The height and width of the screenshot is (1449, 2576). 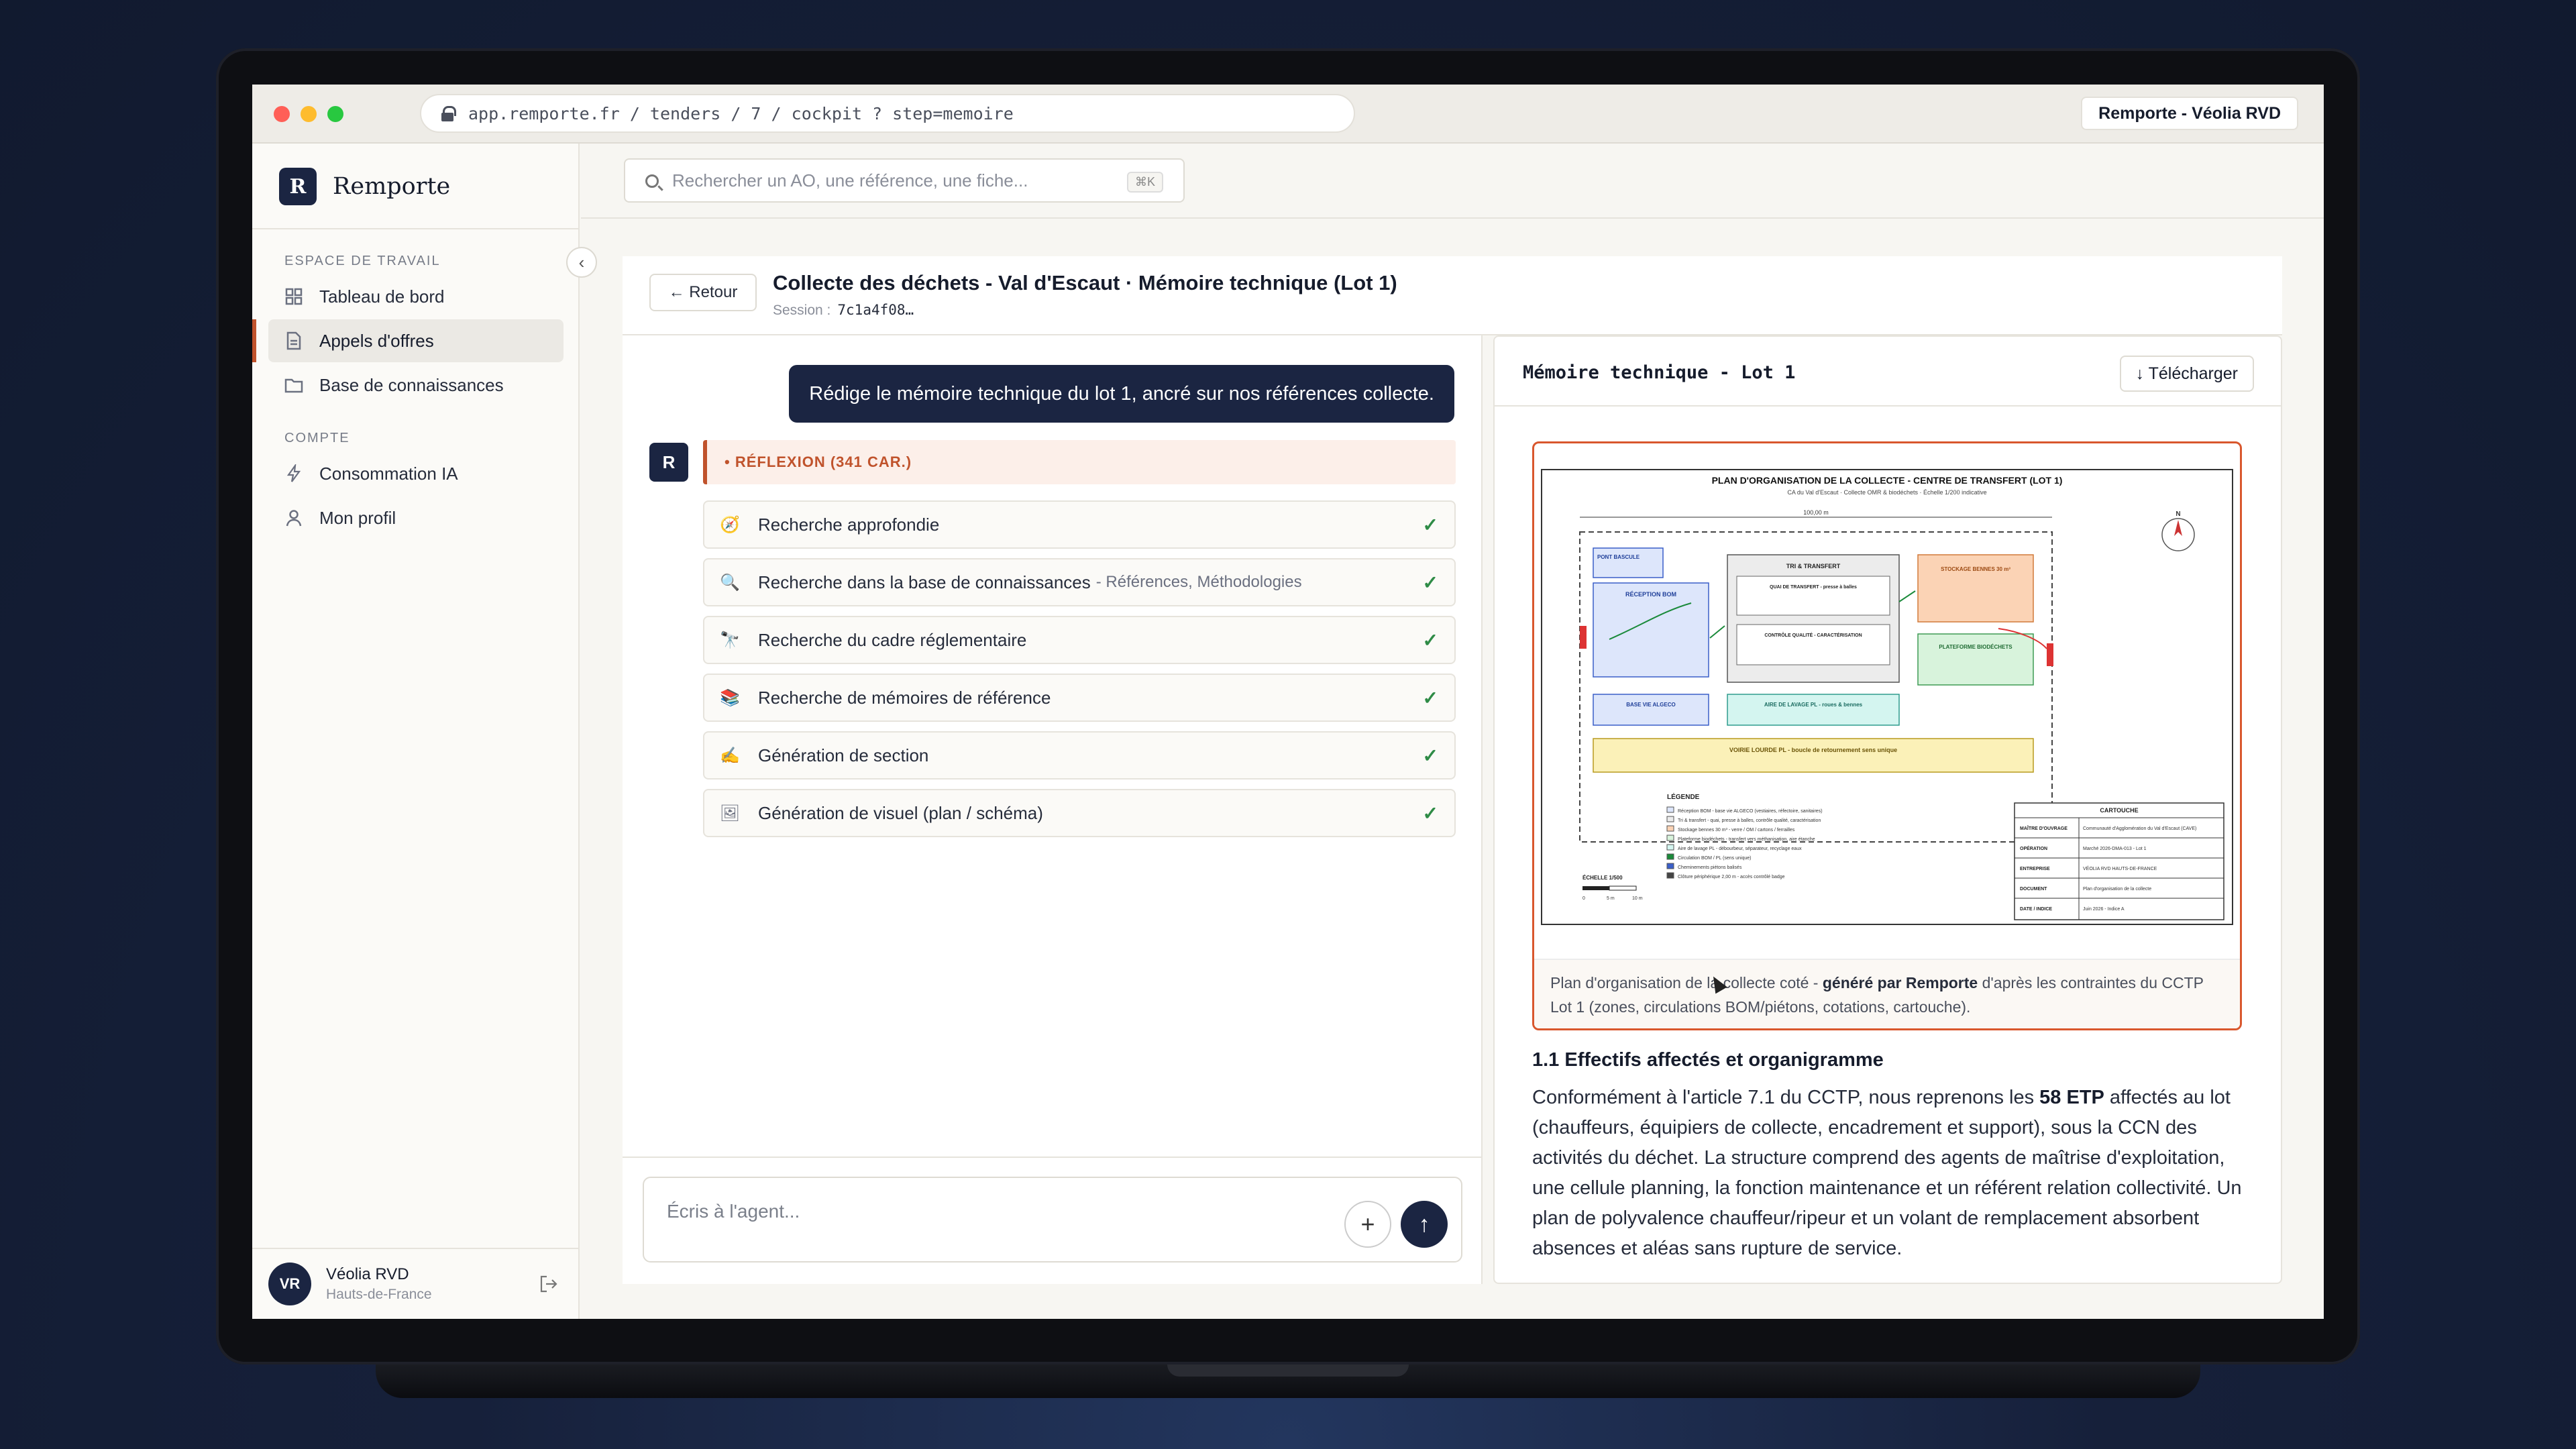 I want to click on step-label: Recherche dans la base de connaissances, so click(x=924, y=582).